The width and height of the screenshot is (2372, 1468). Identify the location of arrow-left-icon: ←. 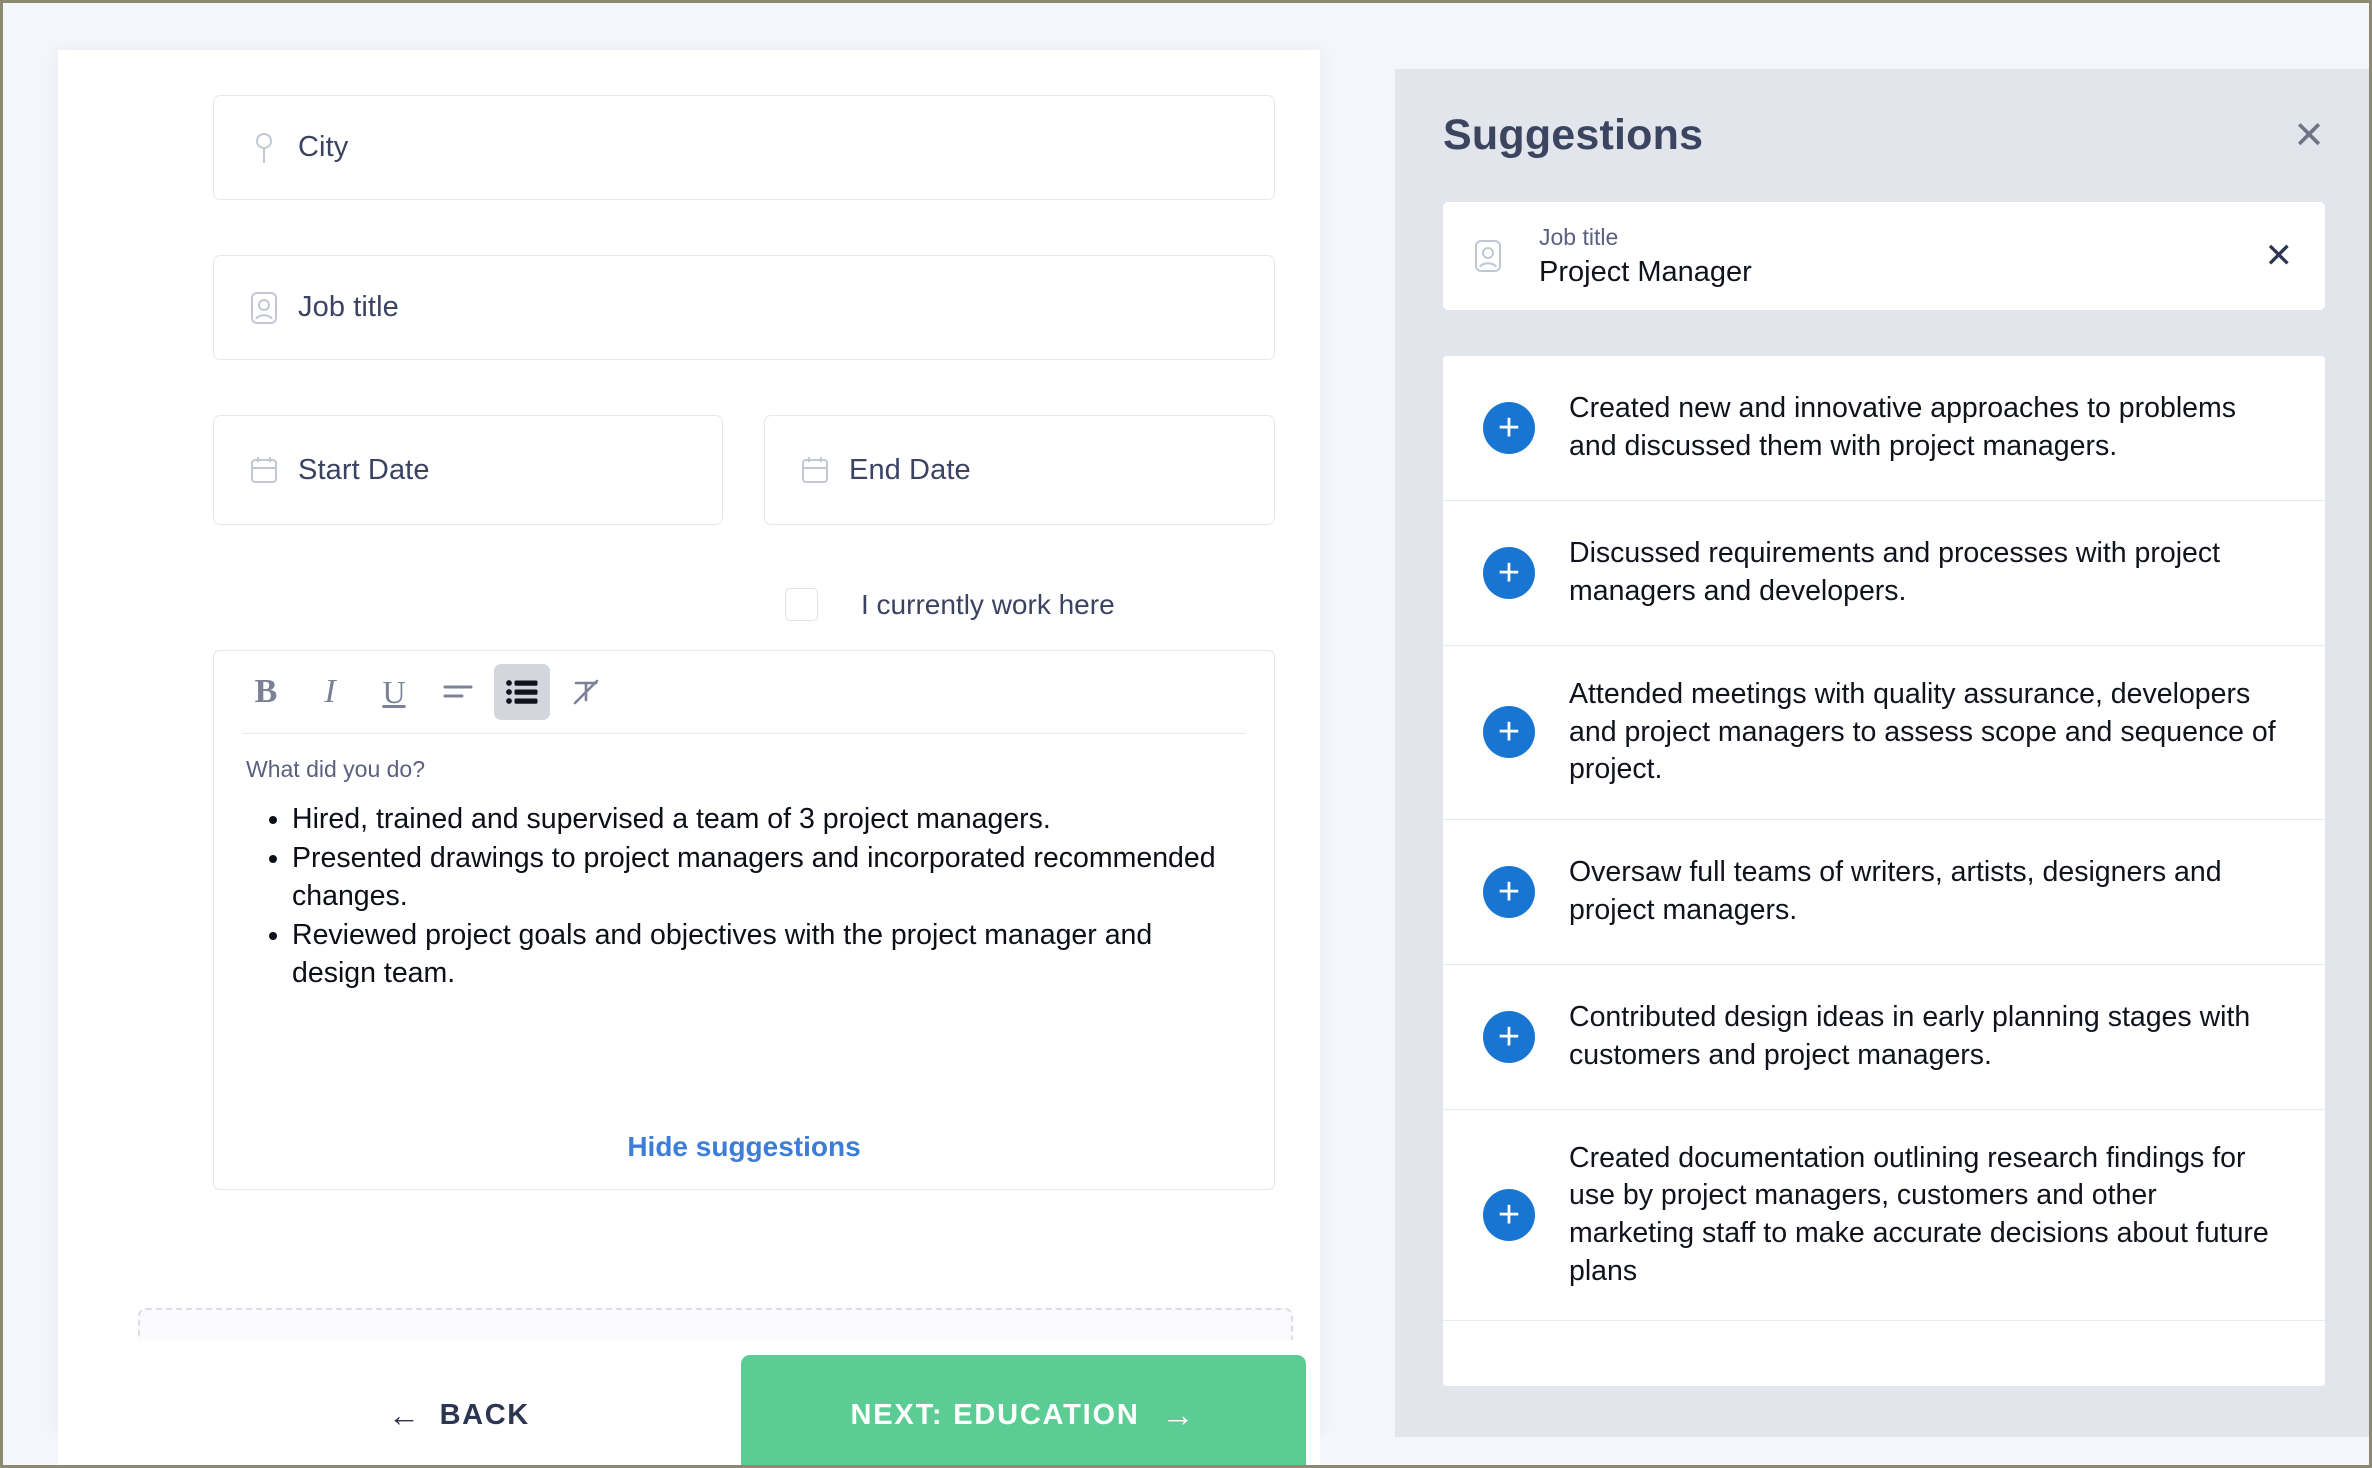
(405, 1414).